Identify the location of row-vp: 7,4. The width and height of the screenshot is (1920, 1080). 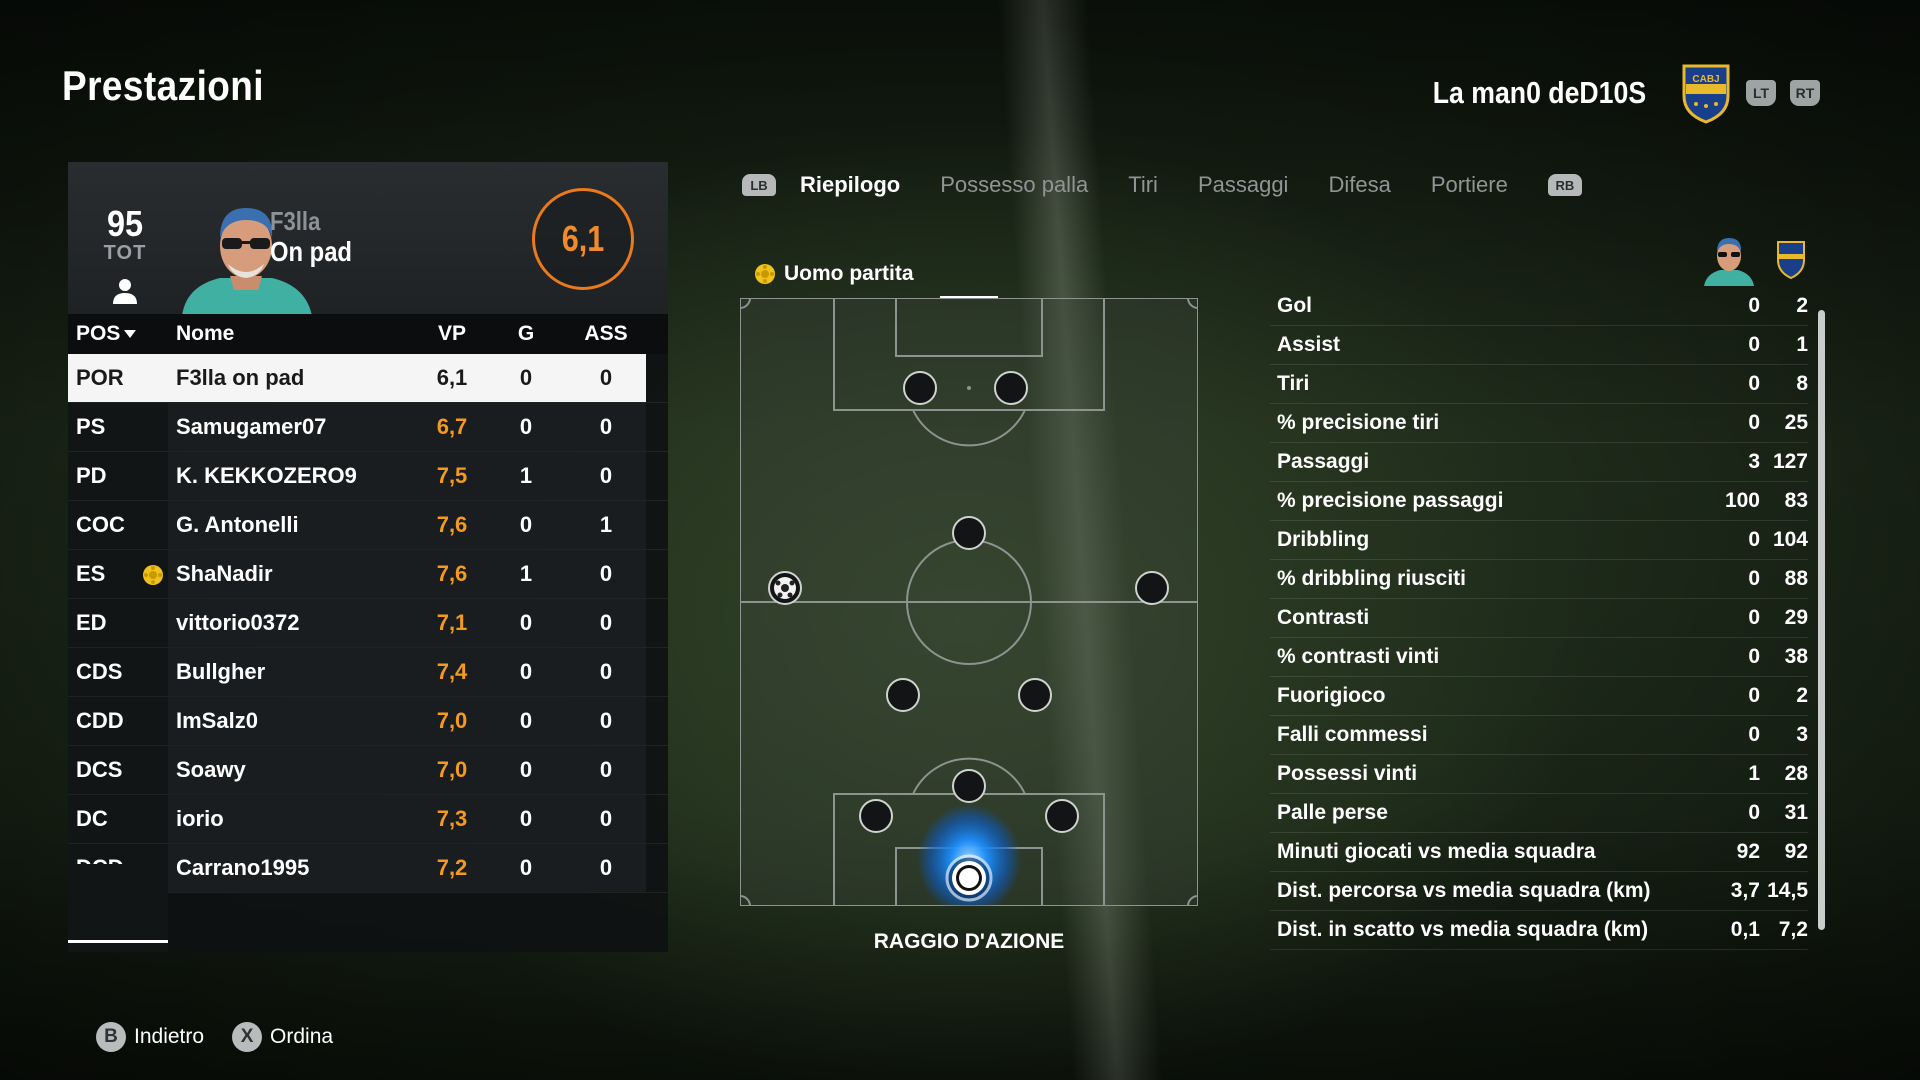
(452, 672).